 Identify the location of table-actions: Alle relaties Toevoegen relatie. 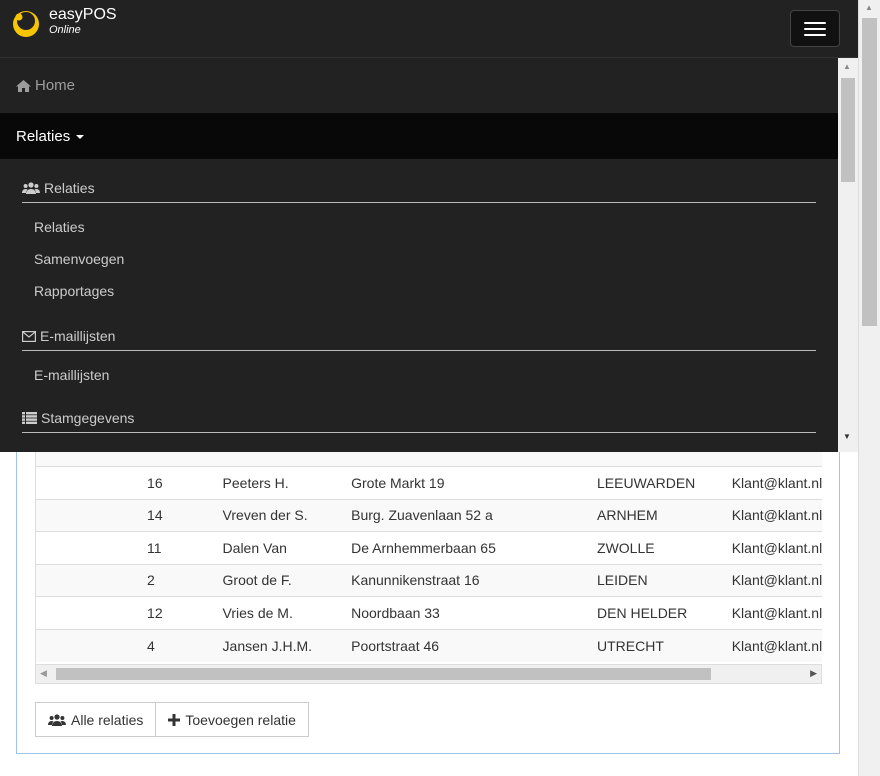
(172, 719).